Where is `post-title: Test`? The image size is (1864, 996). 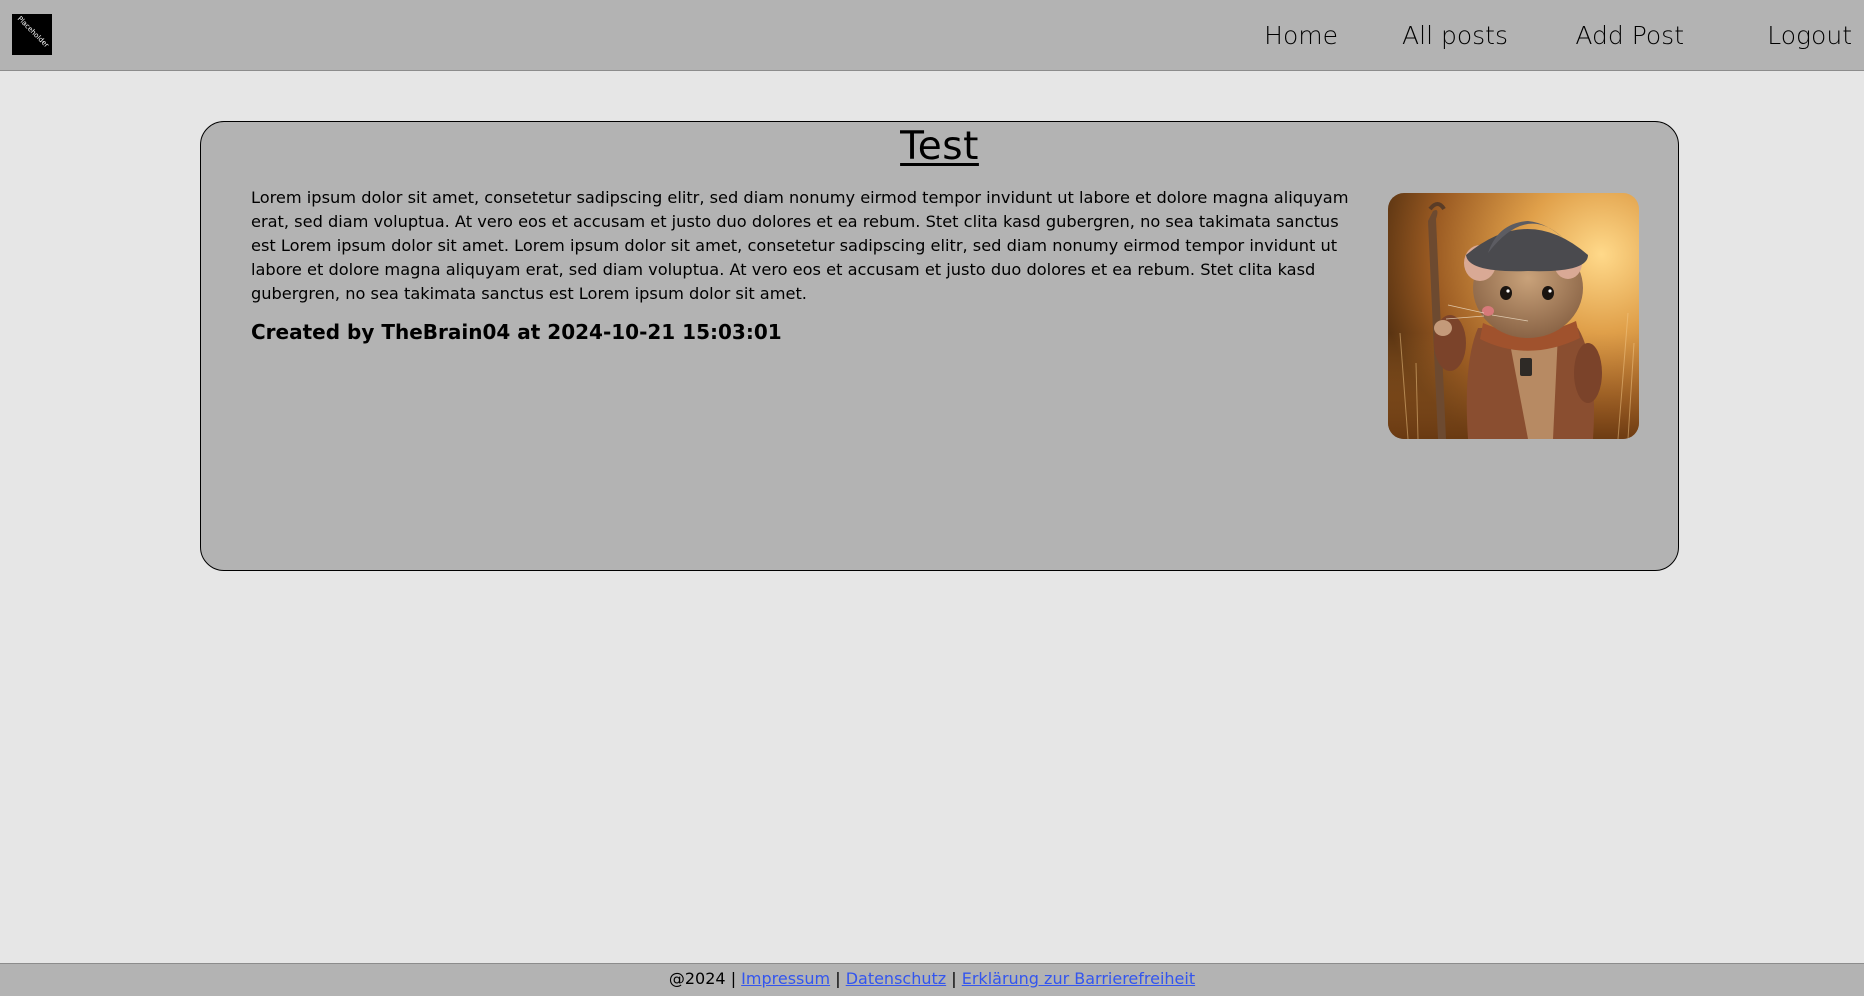
post-title: Test is located at coordinates (939, 146).